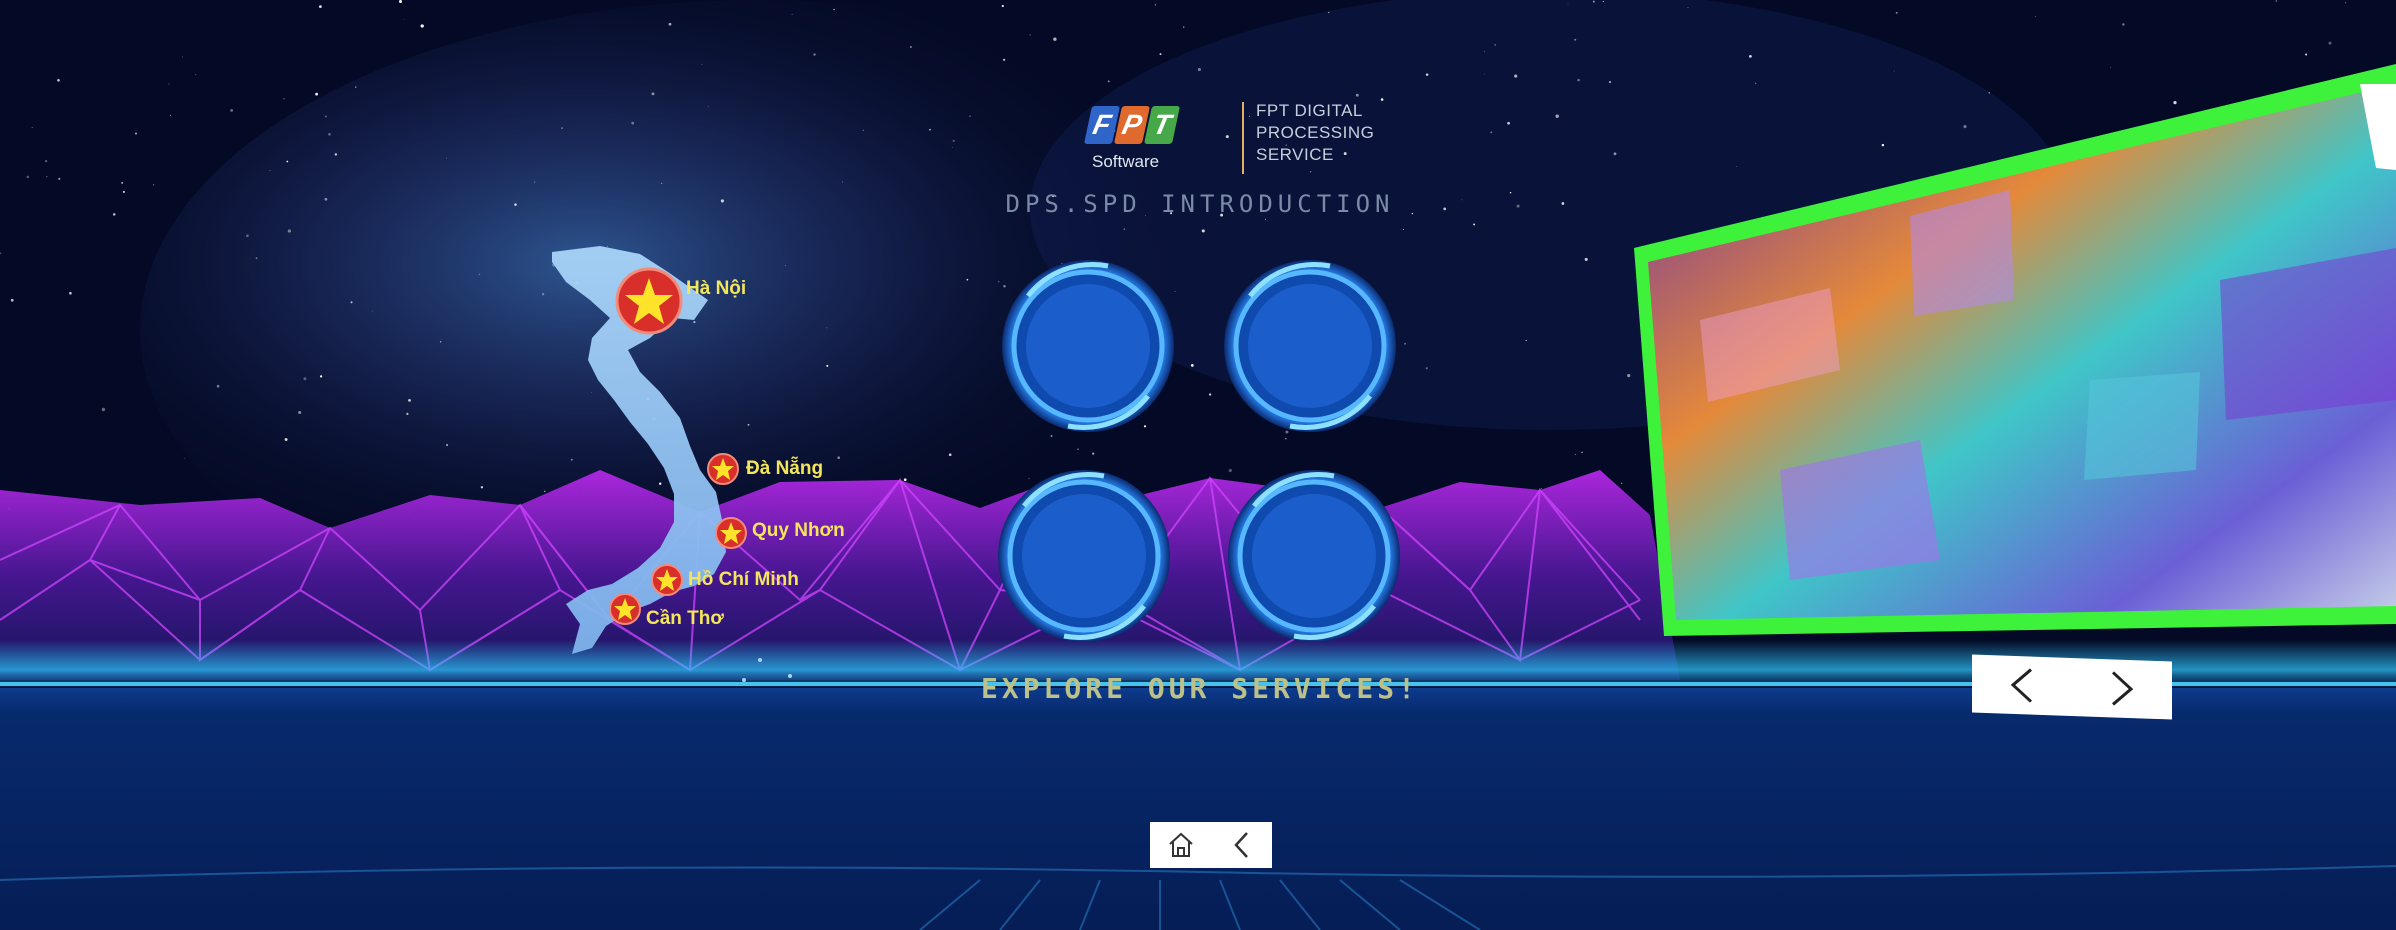 Image resolution: width=2396 pixels, height=930 pixels. I want to click on hanoi-star-icon, so click(649, 301).